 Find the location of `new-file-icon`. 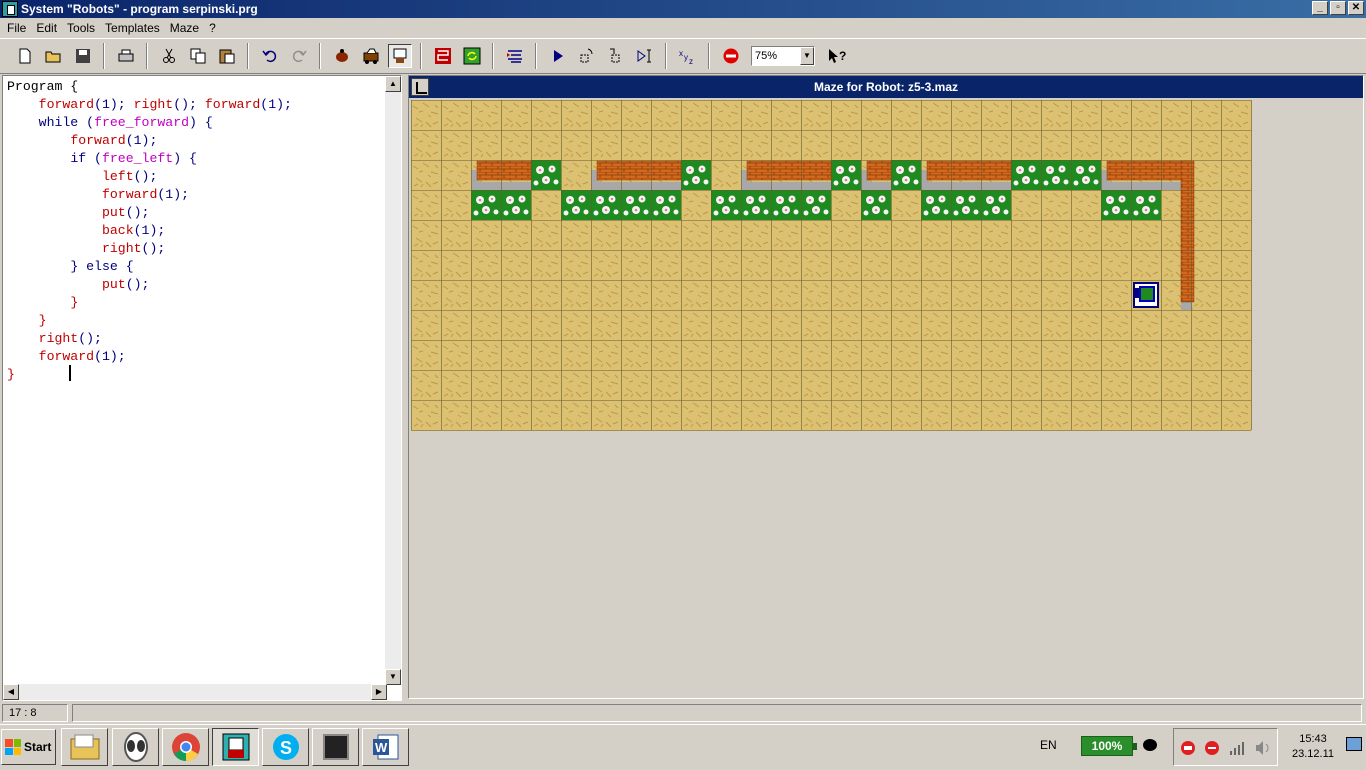

new-file-icon is located at coordinates (25, 56).